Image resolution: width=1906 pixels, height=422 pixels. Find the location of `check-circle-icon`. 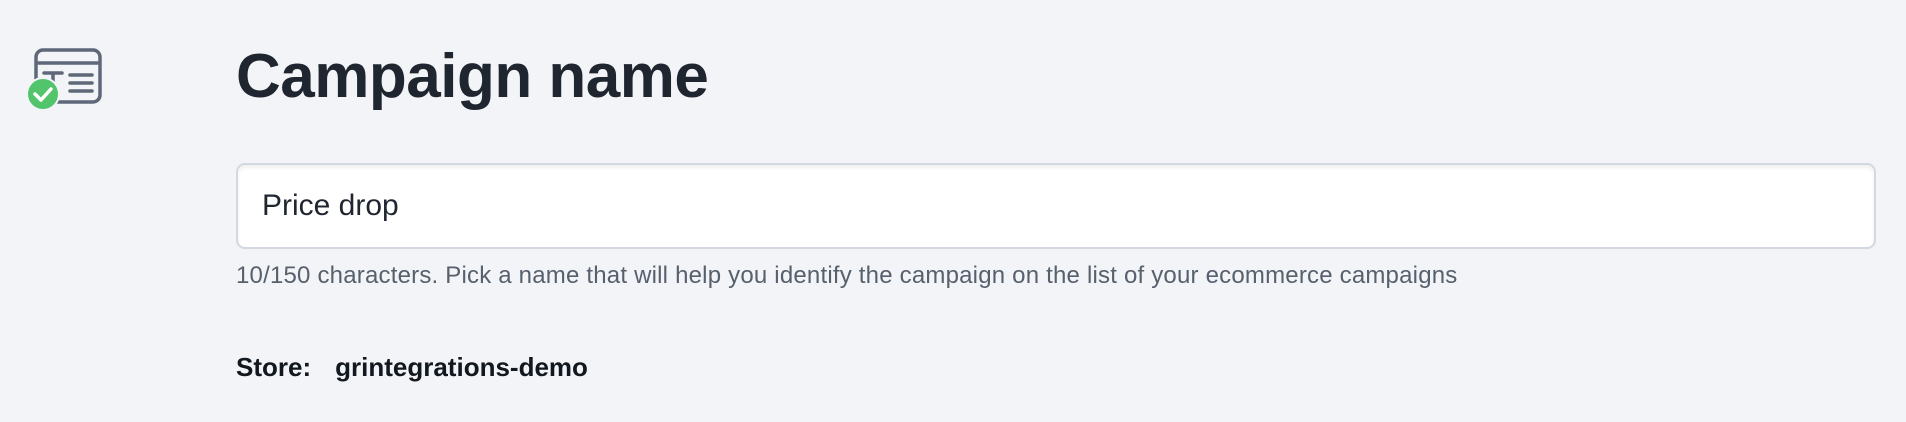

check-circle-icon is located at coordinates (43, 94).